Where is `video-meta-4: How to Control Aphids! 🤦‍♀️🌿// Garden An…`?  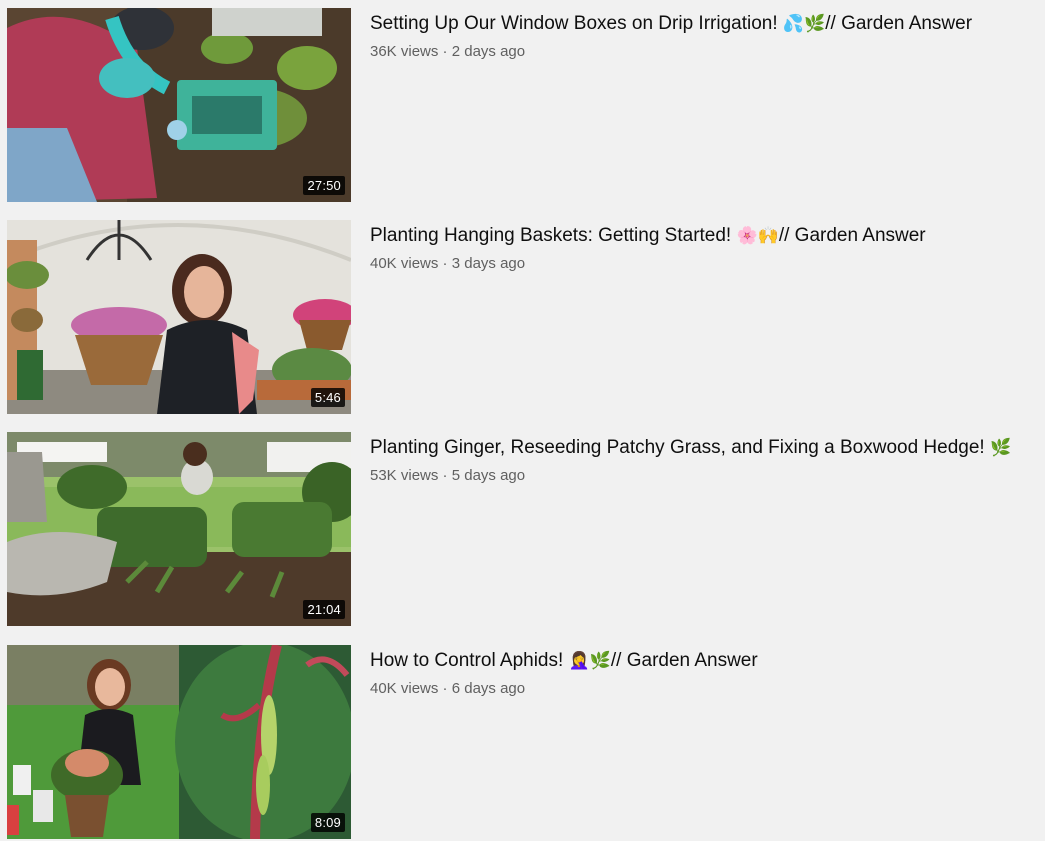
video-meta-4: How to Control Aphids! 🤦‍♀️🌿// Garden An… is located at coordinates (707, 674).